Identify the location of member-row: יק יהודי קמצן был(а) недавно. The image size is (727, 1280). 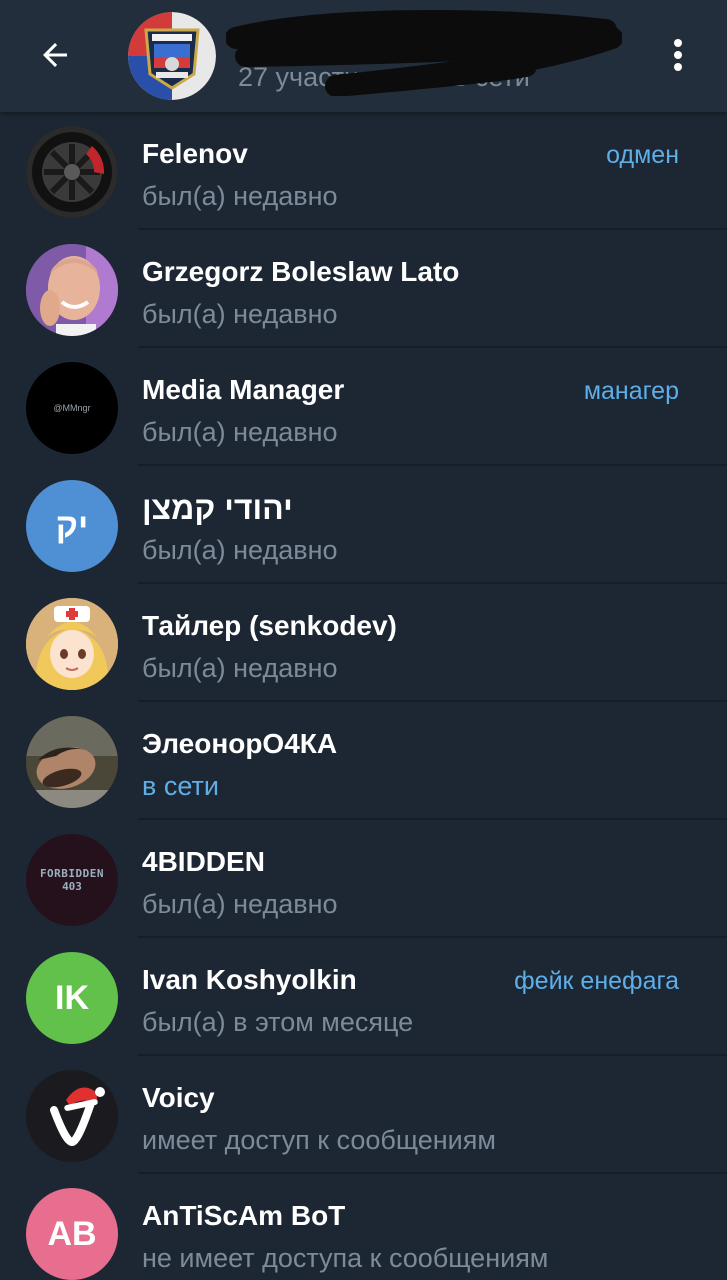
(363, 525).